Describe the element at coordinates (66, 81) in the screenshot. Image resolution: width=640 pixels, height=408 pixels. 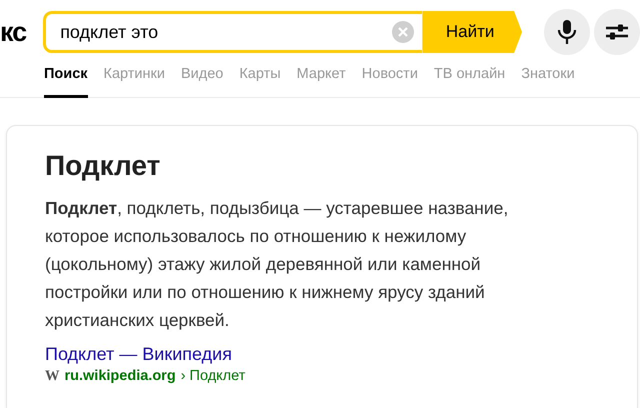
I see `nav-tab: Поиск` at that location.